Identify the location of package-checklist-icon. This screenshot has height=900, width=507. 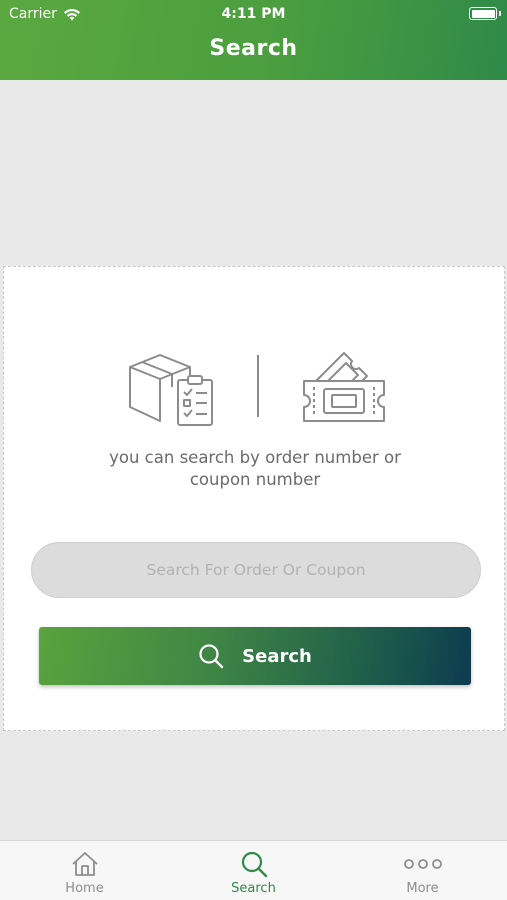
(171, 390).